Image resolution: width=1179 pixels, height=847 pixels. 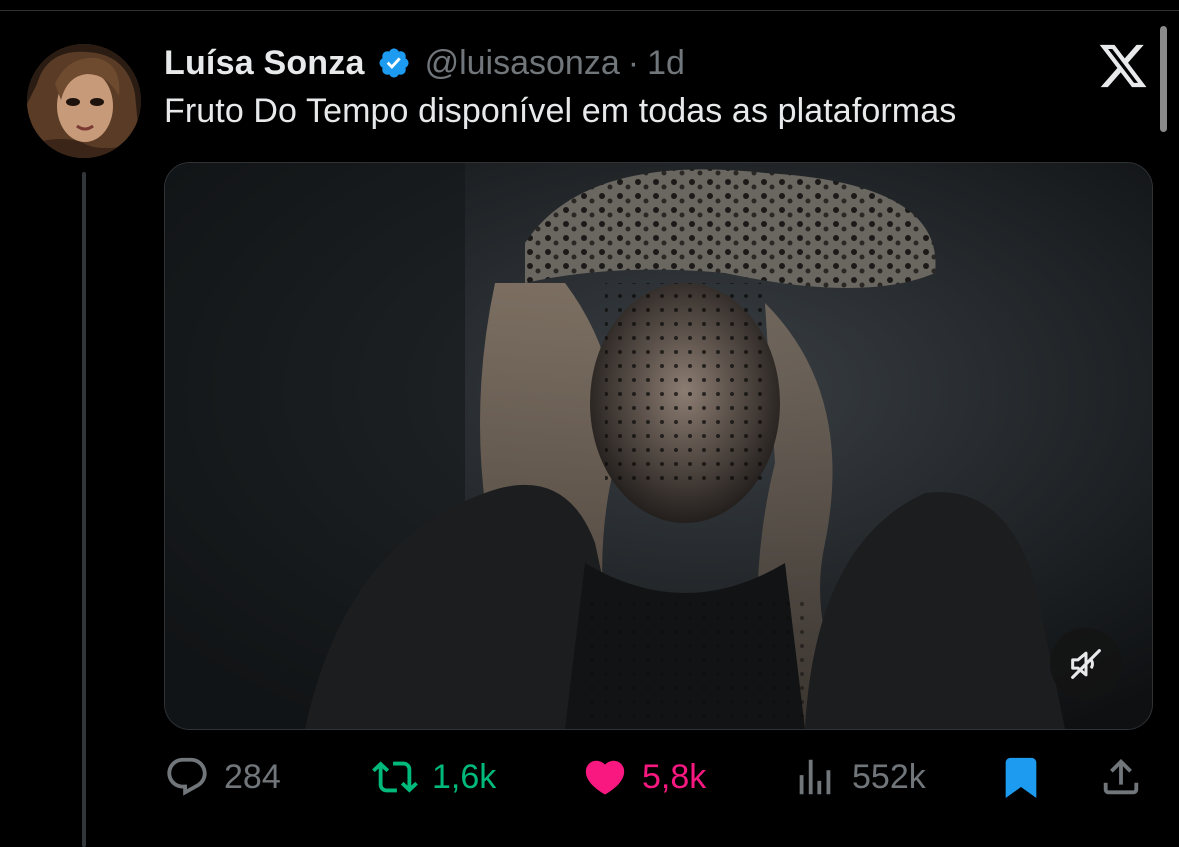 What do you see at coordinates (424, 63) in the screenshot?
I see `tweet-header: Luísa Sonza @luisasonza · 1d` at bounding box center [424, 63].